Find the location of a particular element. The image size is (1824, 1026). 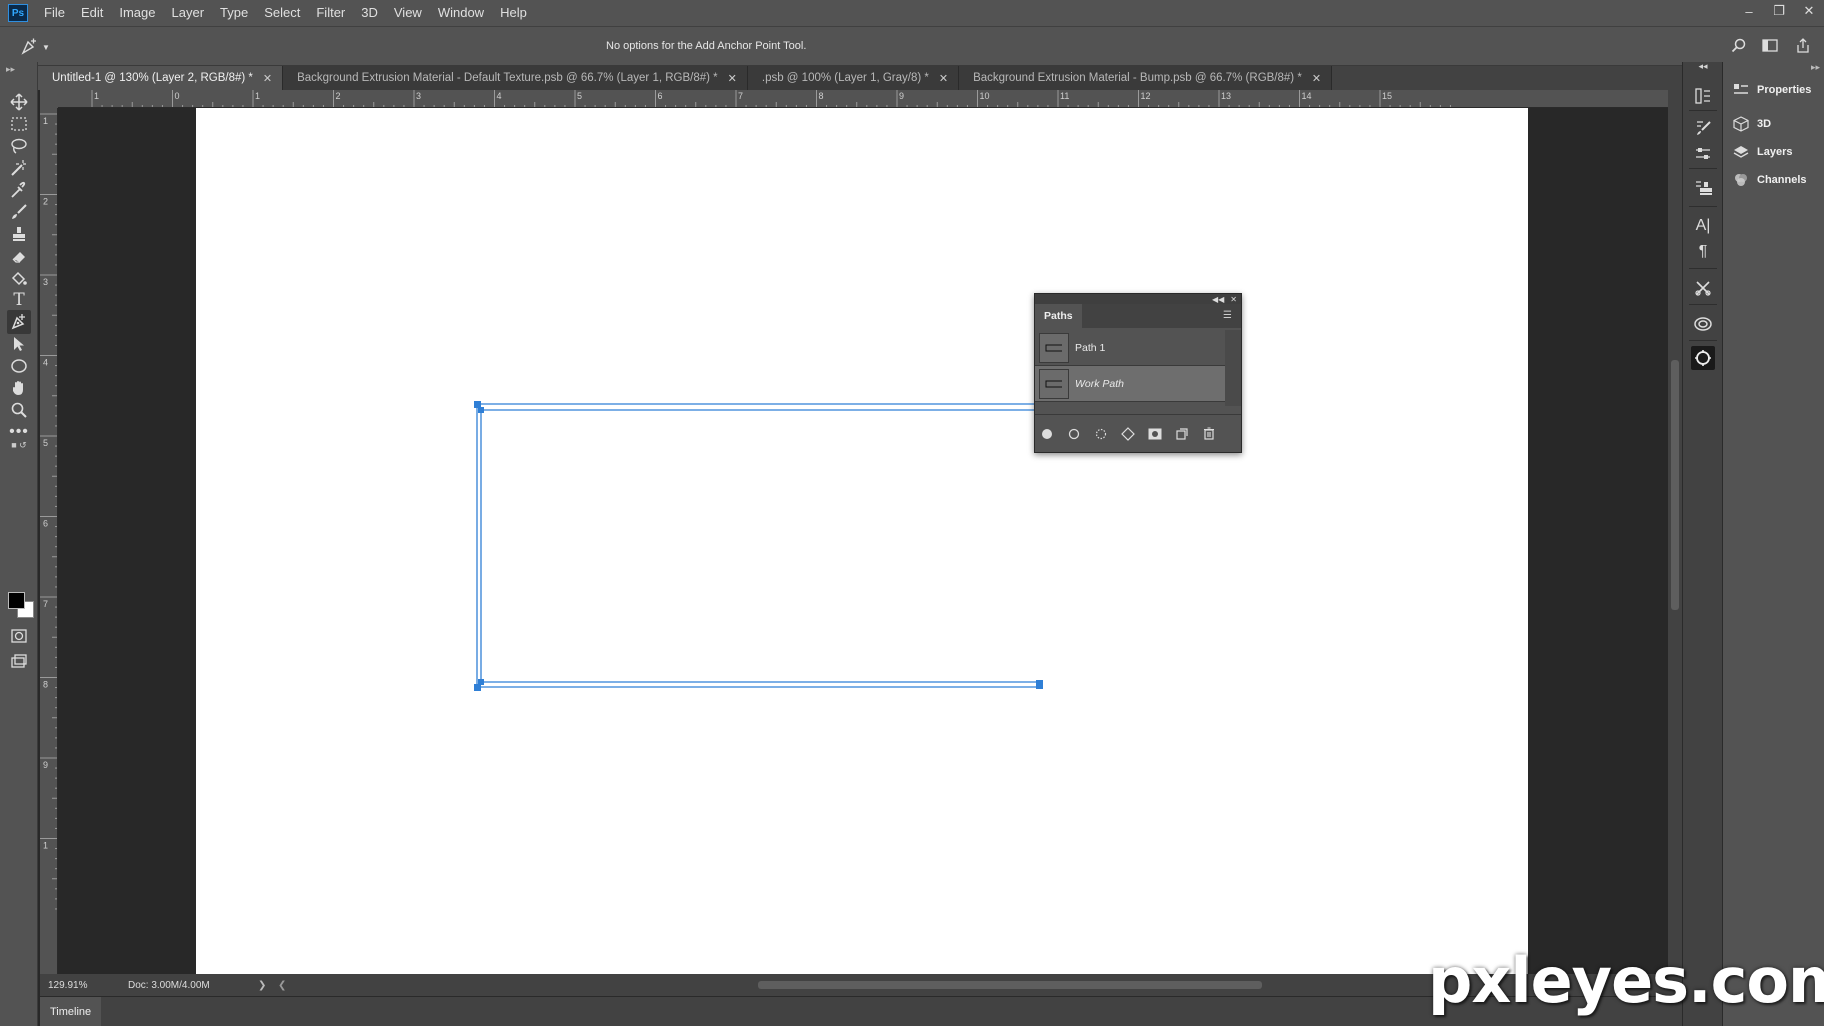

search-icon is located at coordinates (1739, 46).